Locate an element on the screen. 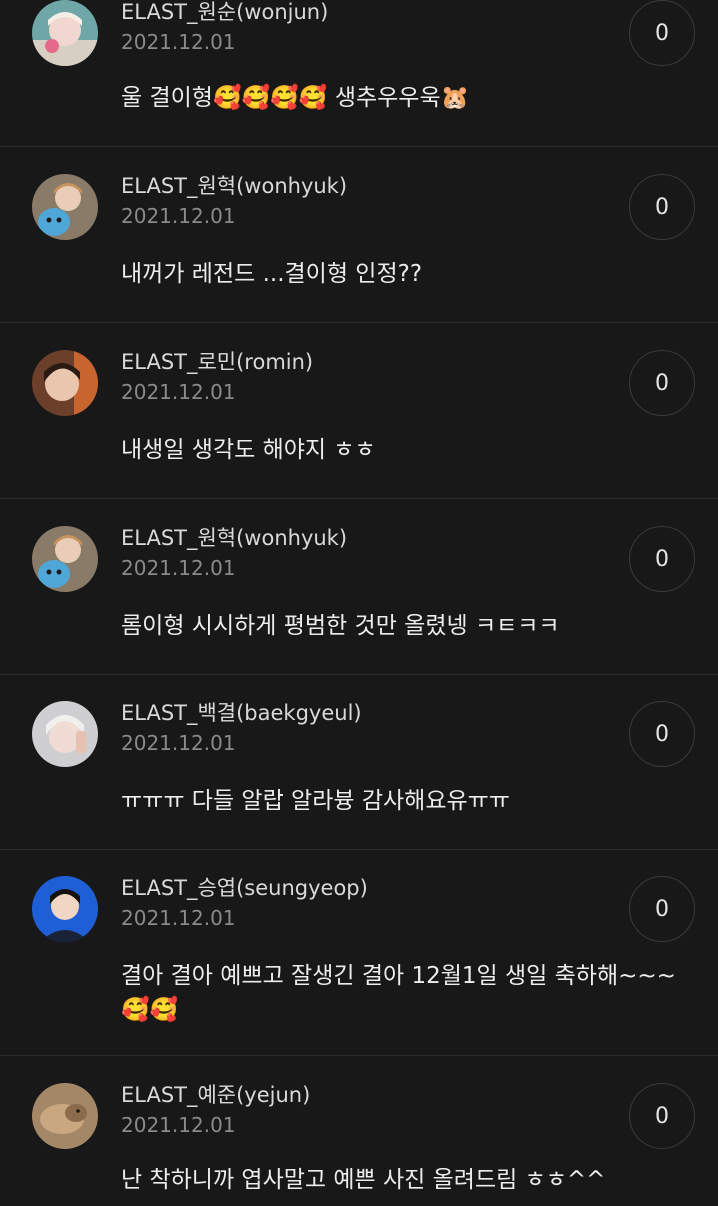 This screenshot has width=718, height=1206. comment-text: ㅠㅠㅠ 다들 알랍 알라븅 감사해요유ㅠㅠ is located at coordinates (315, 801).